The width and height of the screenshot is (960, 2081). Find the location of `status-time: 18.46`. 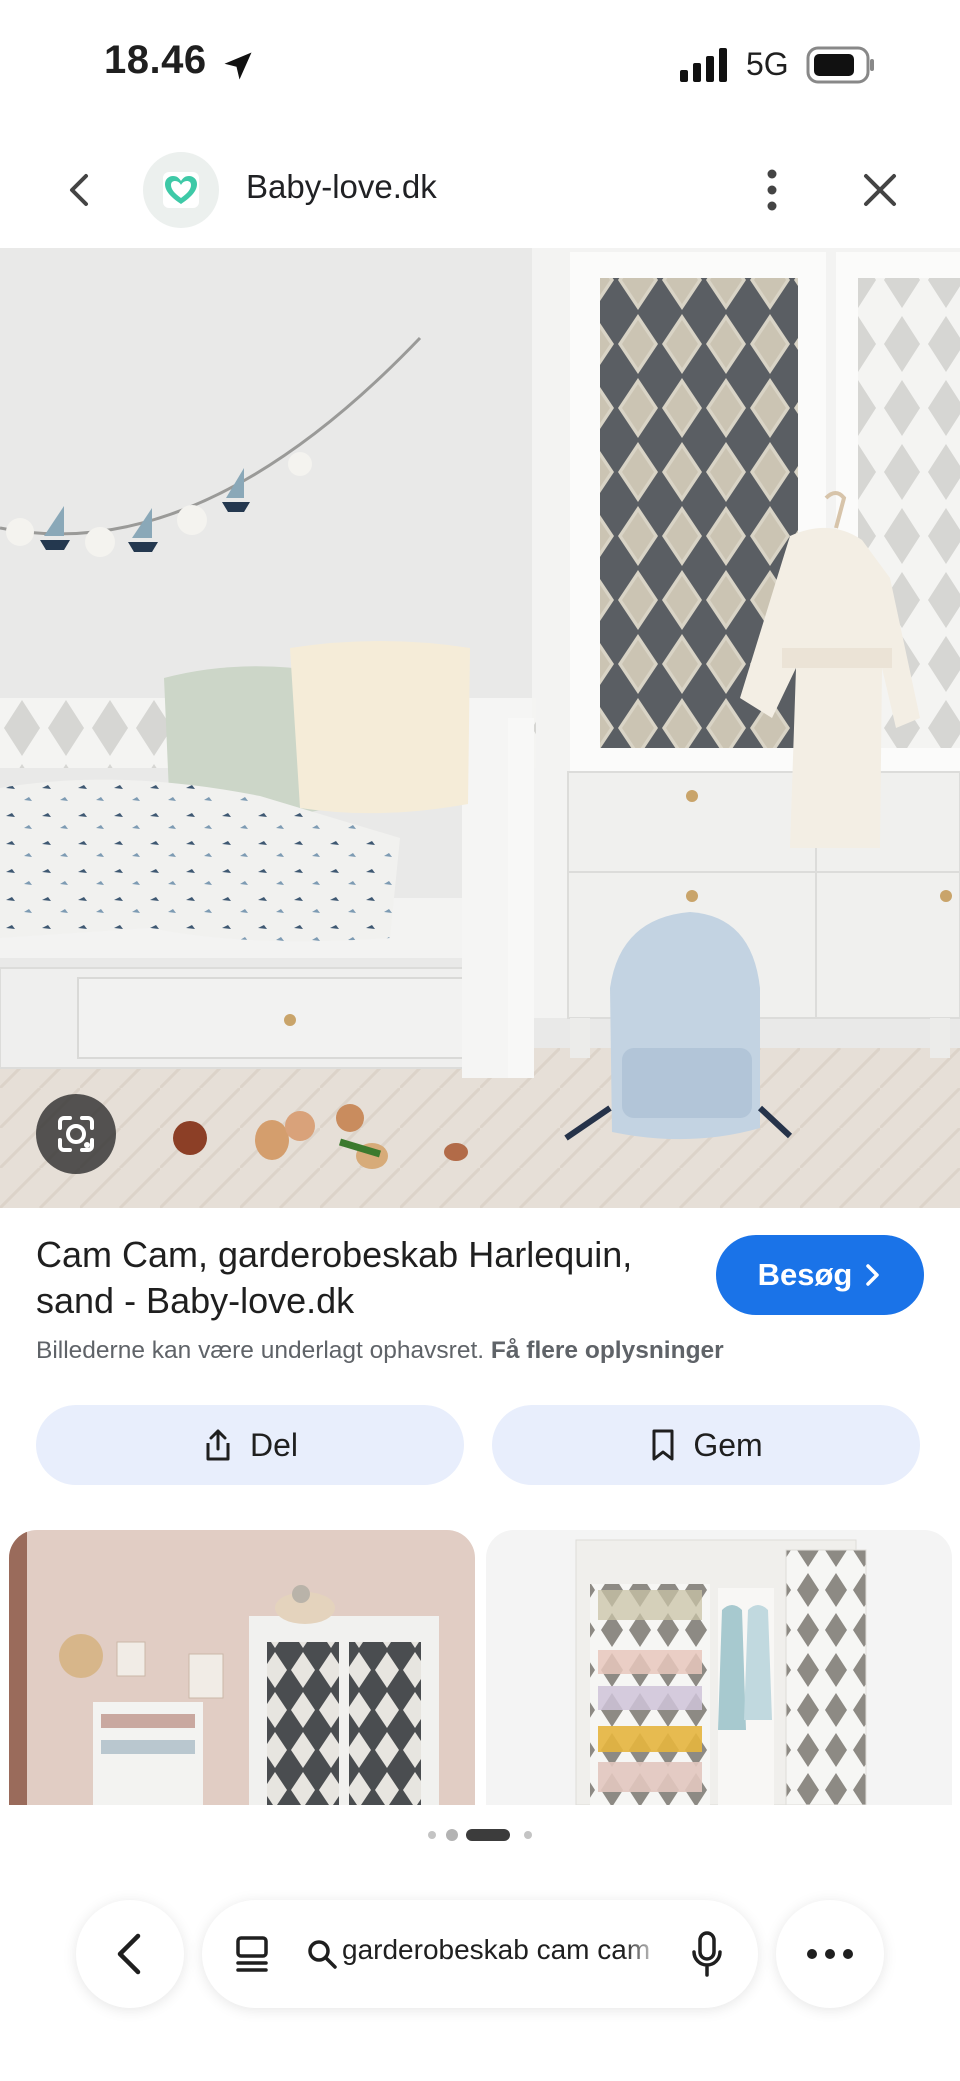

status-time: 18.46 is located at coordinates (155, 60).